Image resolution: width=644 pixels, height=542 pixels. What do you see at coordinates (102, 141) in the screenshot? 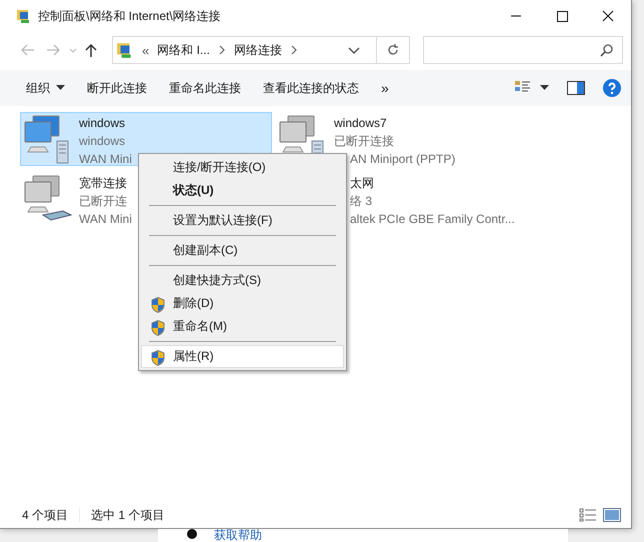
I see `connection-detail: windows` at bounding box center [102, 141].